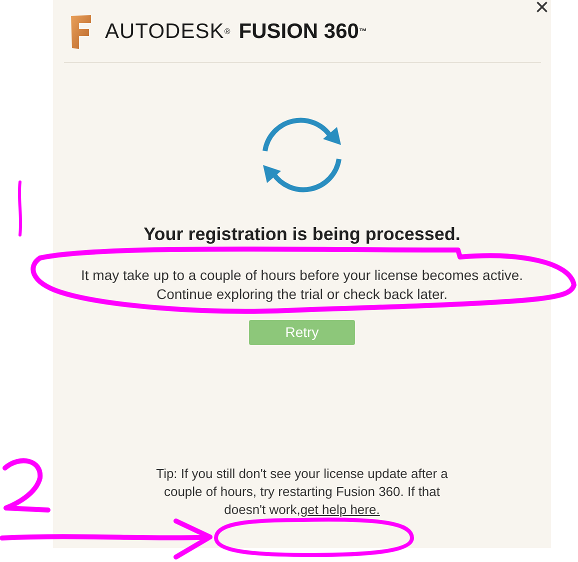 The width and height of the screenshot is (578, 562). What do you see at coordinates (81, 32) in the screenshot?
I see `logo-icon` at bounding box center [81, 32].